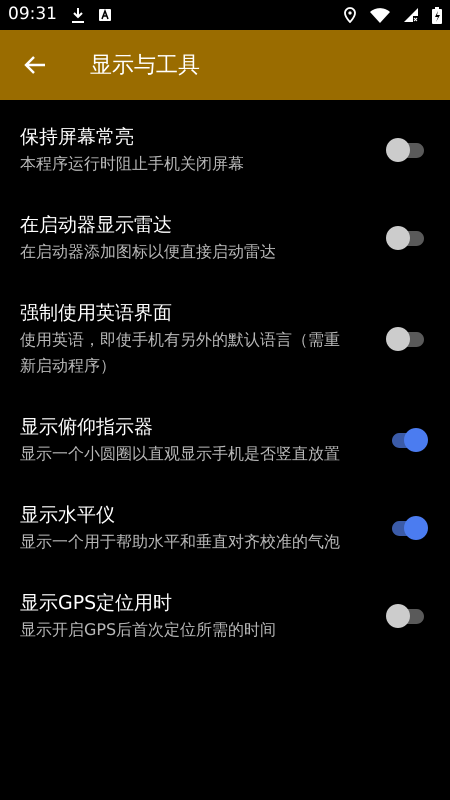 This screenshot has width=450, height=800. Describe the element at coordinates (180, 353) in the screenshot. I see `setting-summary: 使用英语，即使手机有另外的默认语言（需重新启动程序）` at that location.